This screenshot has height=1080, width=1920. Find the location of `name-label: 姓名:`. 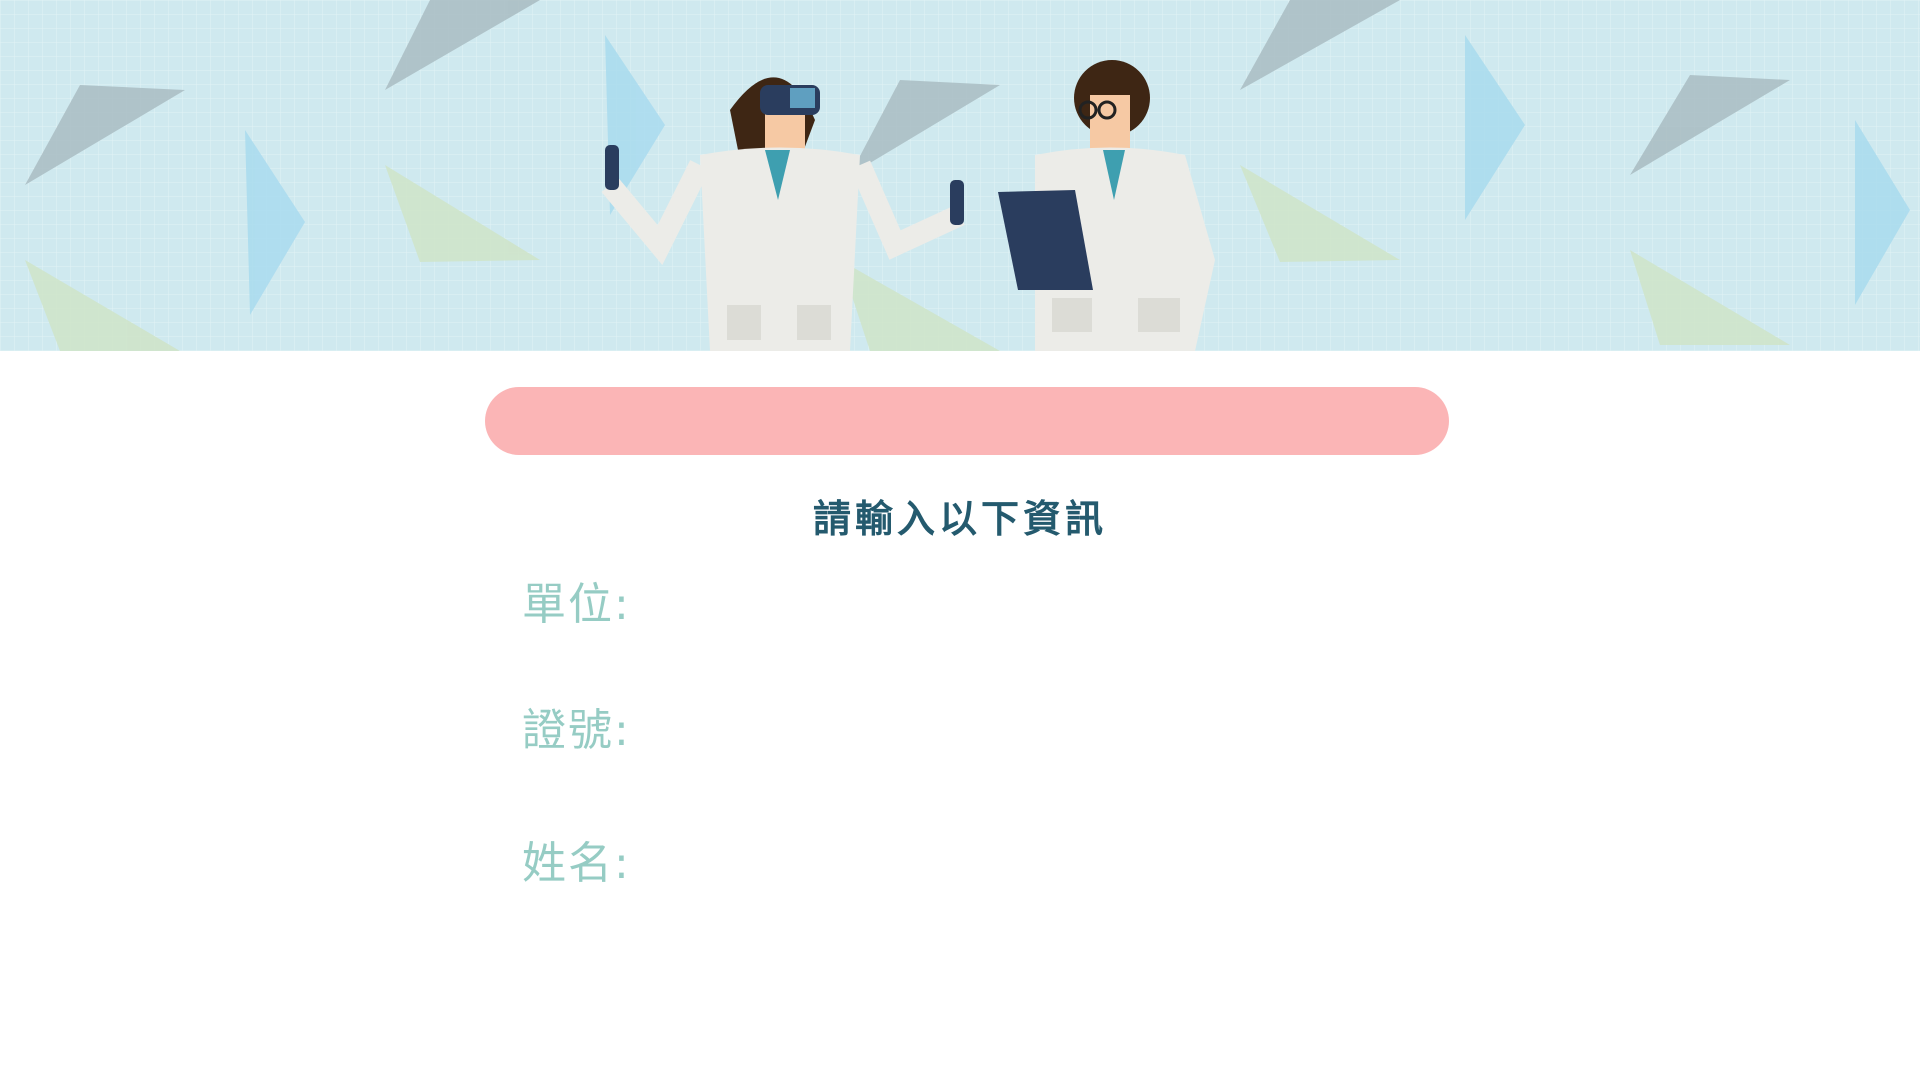

name-label: 姓名: is located at coordinates (576, 863).